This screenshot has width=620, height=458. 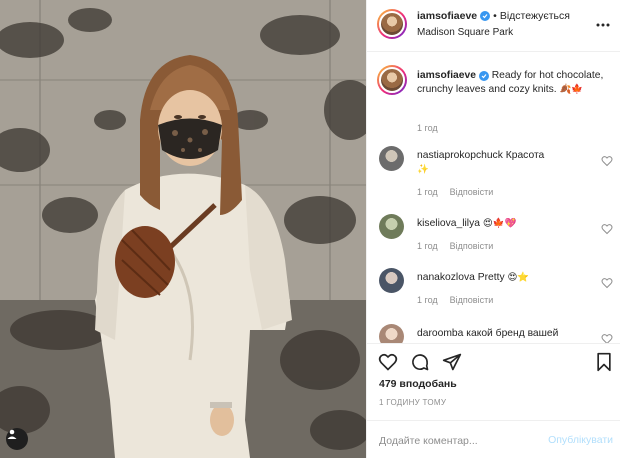 I want to click on comment-item: kiseliova_lilya 😍🍁💖 1 год Відповісти, so click(x=497, y=236).